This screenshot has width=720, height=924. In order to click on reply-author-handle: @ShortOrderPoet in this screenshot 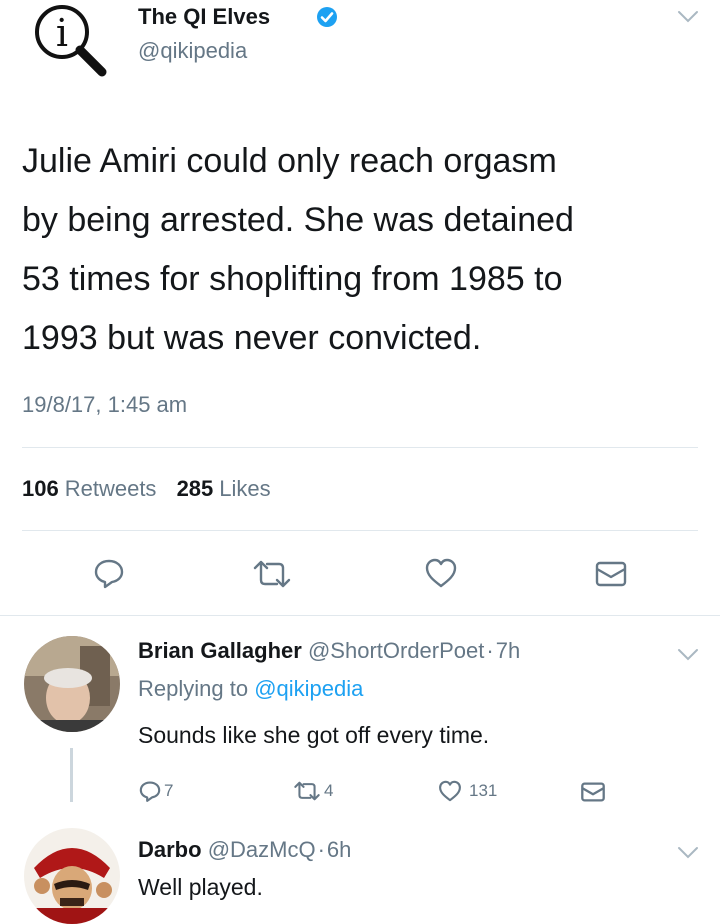, I will do `click(396, 650)`.